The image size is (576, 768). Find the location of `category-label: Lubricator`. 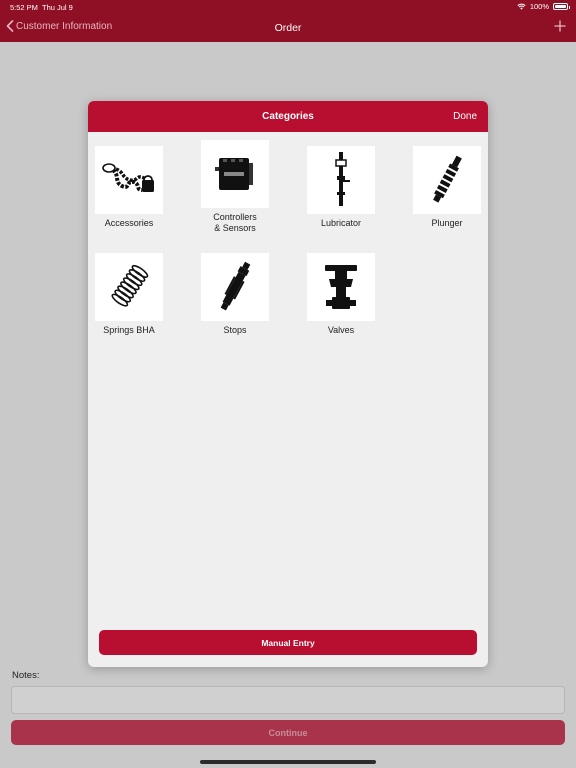

category-label: Lubricator is located at coordinates (341, 223).